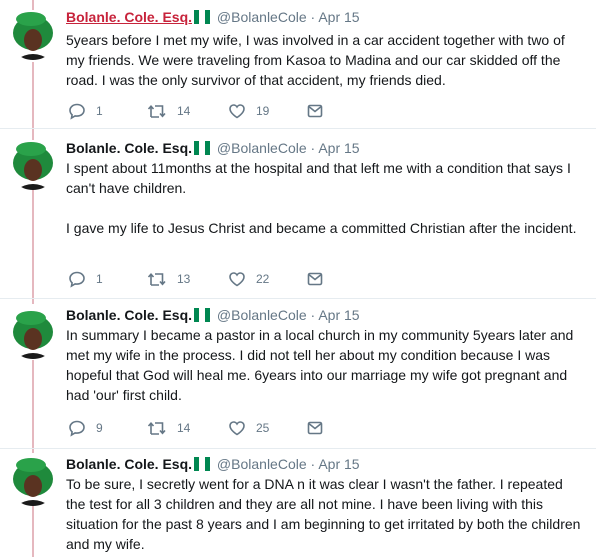 The width and height of the screenshot is (596, 557). What do you see at coordinates (168, 279) in the screenshot?
I see `retweet-button: 13` at bounding box center [168, 279].